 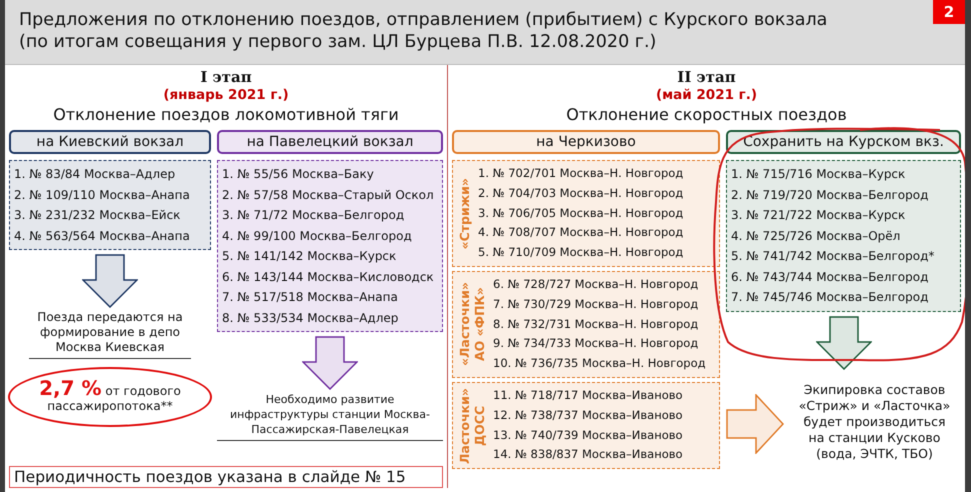 What do you see at coordinates (423, 31) in the screenshot?
I see `slide-title: Предложения по отклонению поездов, отправлением (прибытием) с Курского вокзала (по итогам совещания у первого зам. ЦЛ Бурцева П.В. 12.08.2020 г.)` at bounding box center [423, 31].